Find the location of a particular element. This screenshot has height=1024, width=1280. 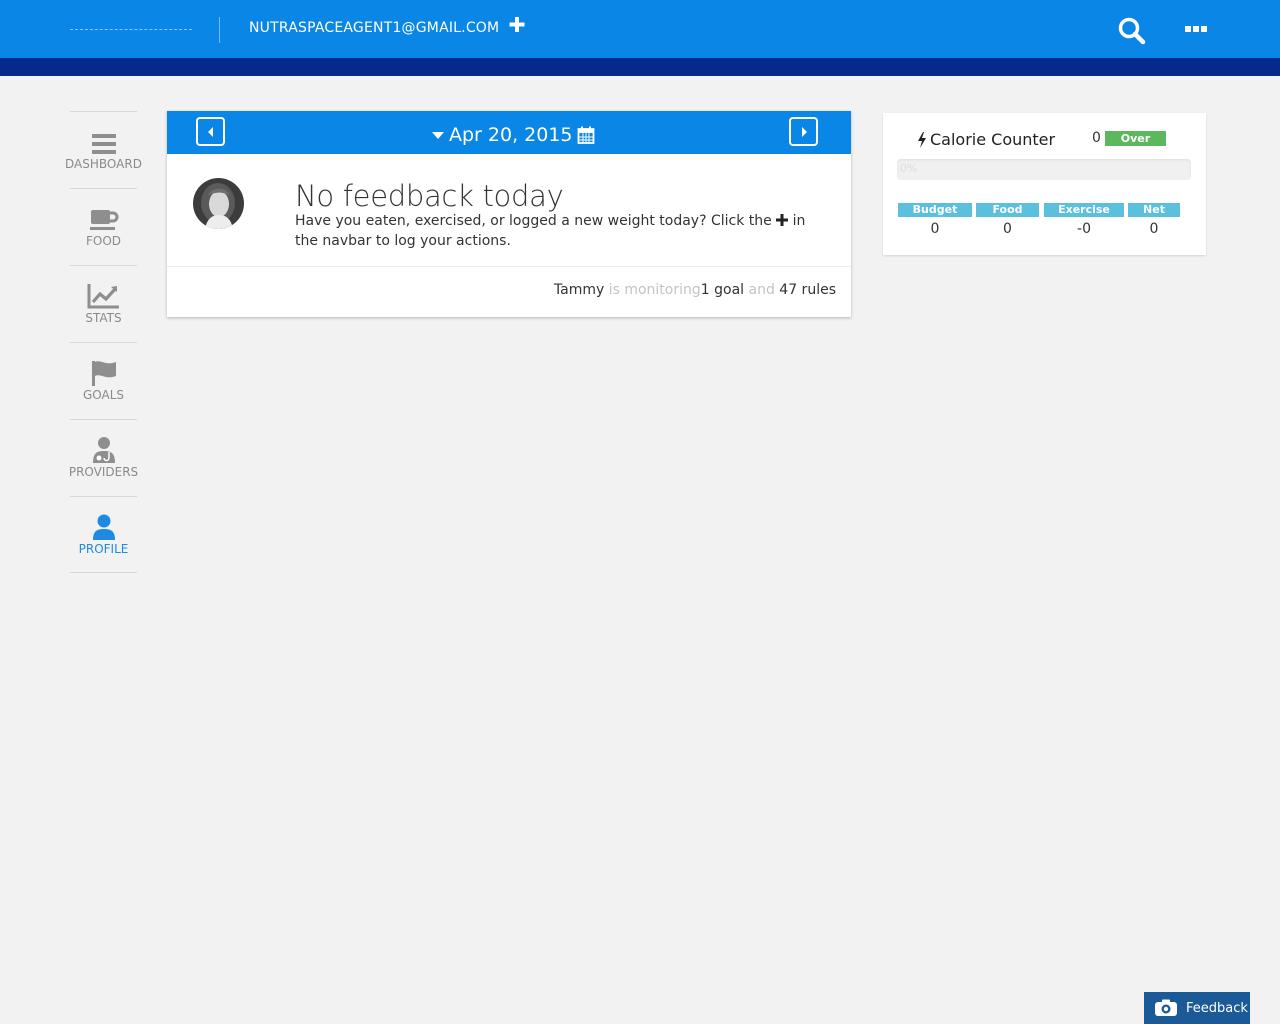

next-day-button is located at coordinates (803, 131).